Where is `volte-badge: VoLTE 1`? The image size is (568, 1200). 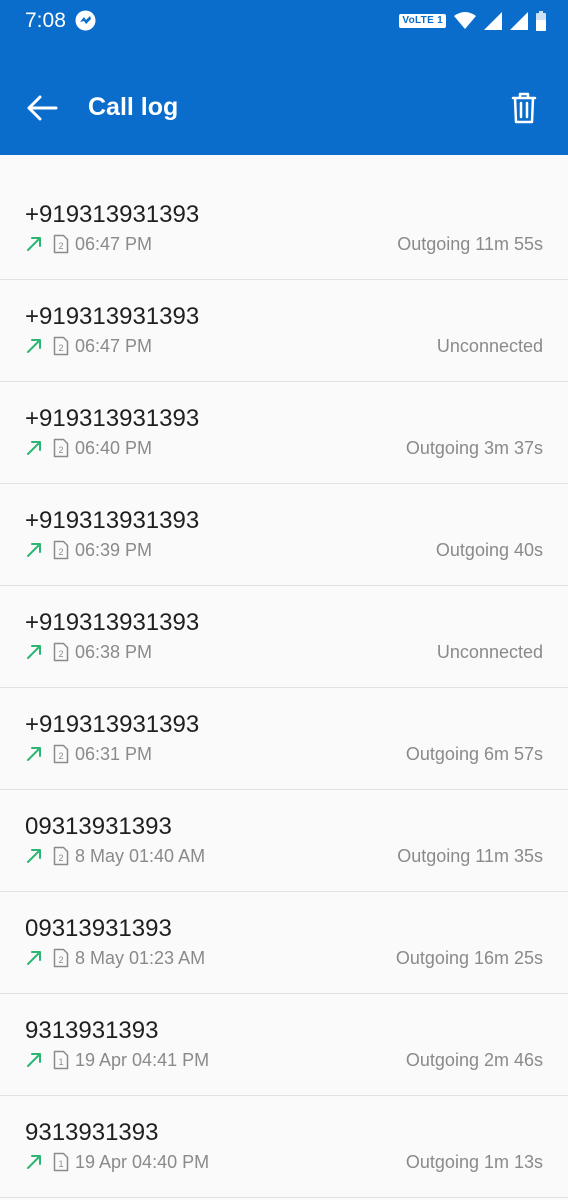 volte-badge: VoLTE 1 is located at coordinates (422, 21).